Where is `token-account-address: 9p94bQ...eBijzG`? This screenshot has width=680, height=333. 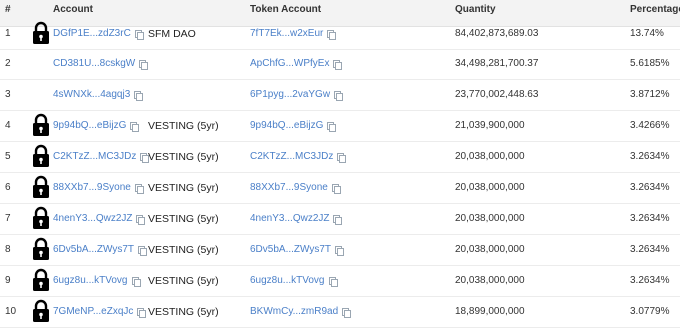
token-account-address: 9p94bQ...eBijzG is located at coordinates (286, 125).